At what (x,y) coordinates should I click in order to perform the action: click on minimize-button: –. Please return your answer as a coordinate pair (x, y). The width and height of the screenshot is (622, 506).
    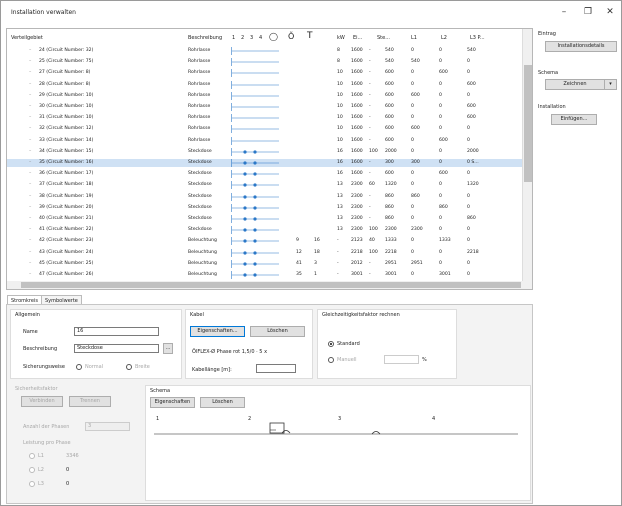
    Looking at the image, I should click on (564, 12).